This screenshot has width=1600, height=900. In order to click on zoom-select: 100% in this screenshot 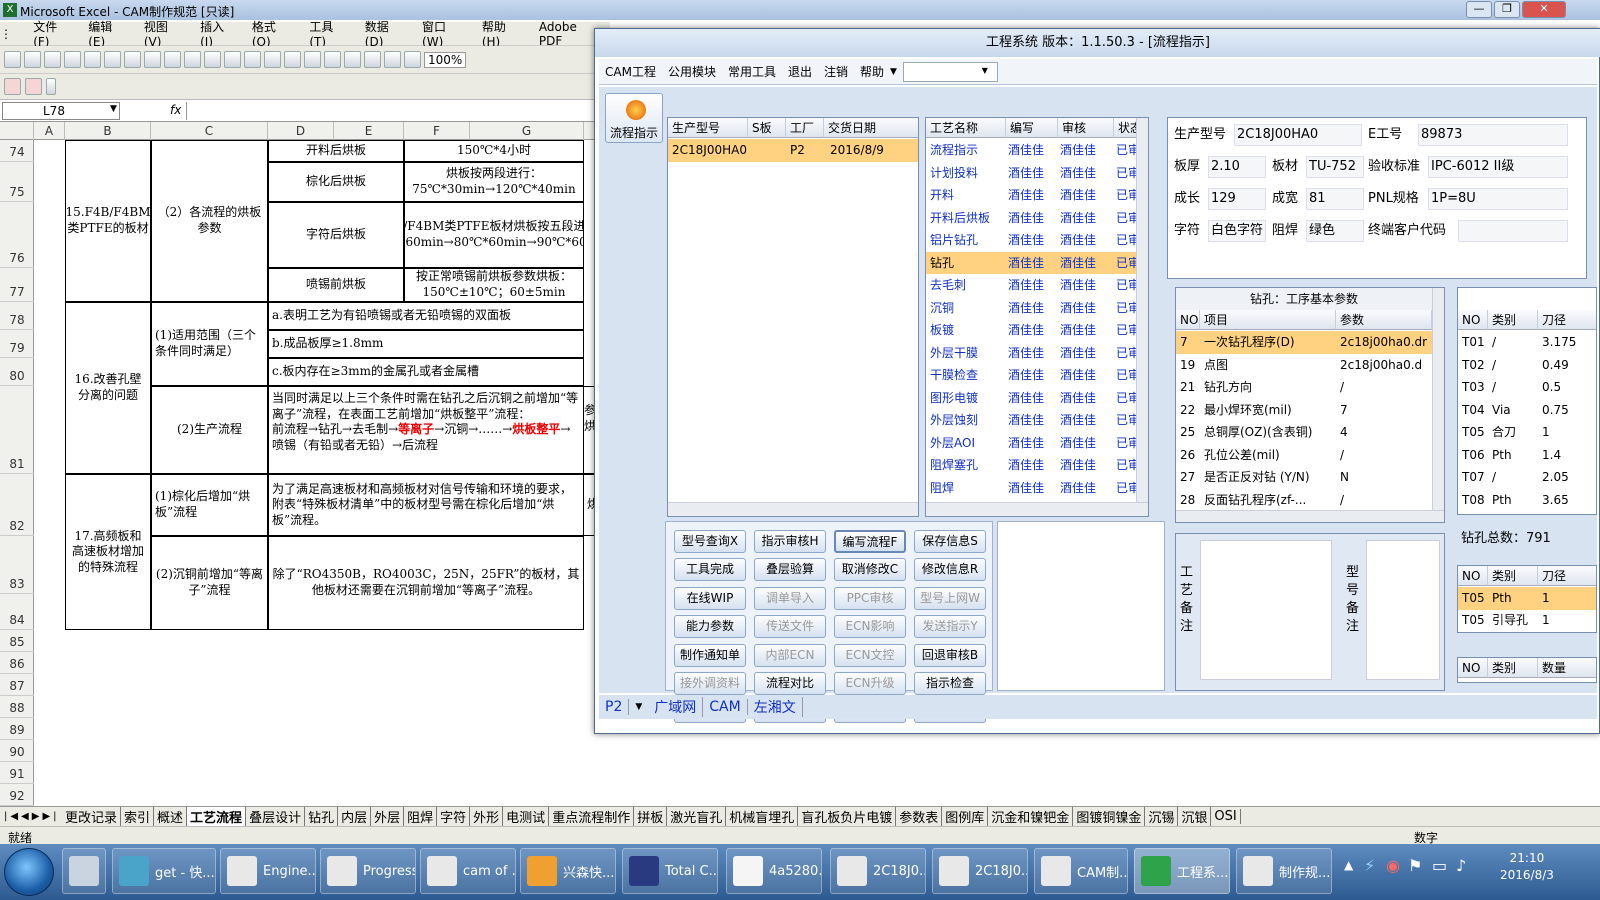, I will do `click(445, 59)`.